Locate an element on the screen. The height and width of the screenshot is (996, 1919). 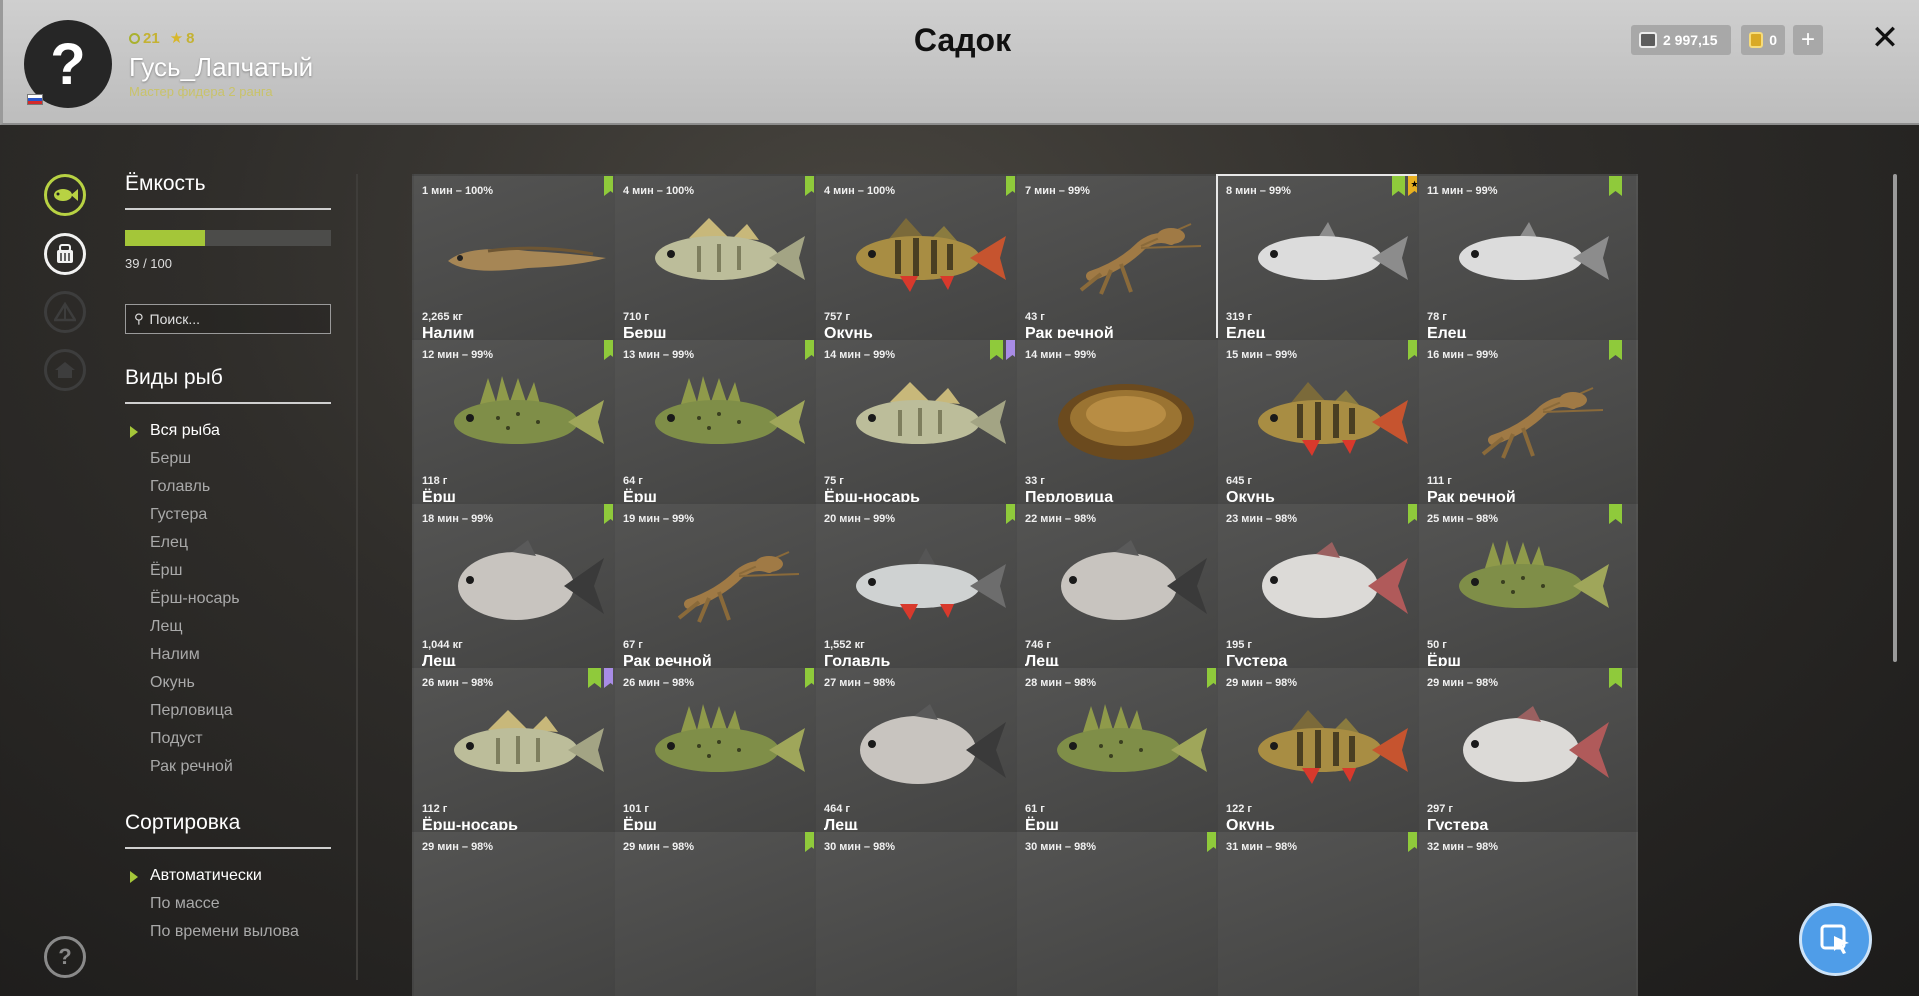
catch-card: 13 мин – 99% 64 г Ёрш is located at coordinates (723, 425).